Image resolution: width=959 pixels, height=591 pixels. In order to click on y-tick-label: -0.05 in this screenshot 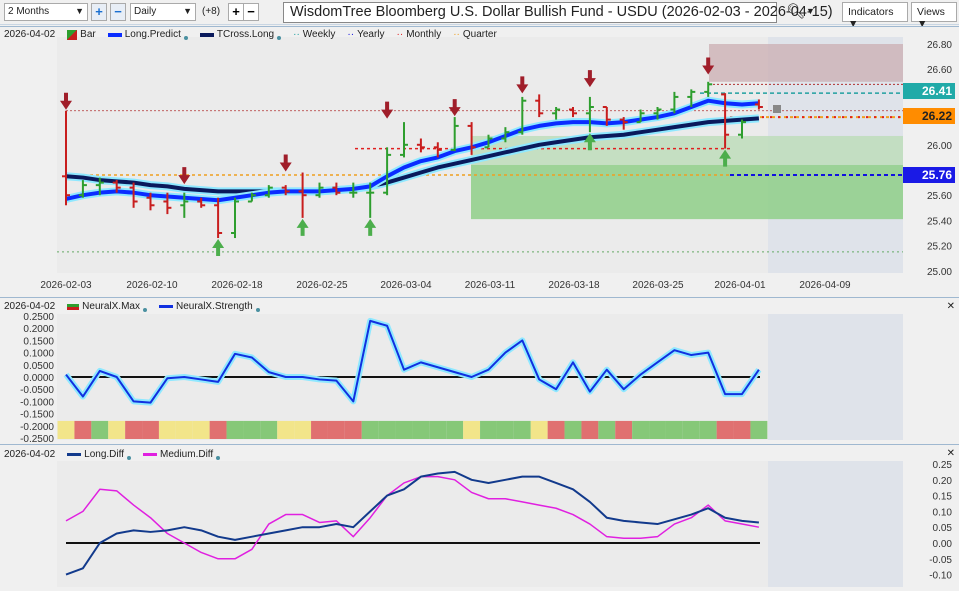, I will do `click(940, 560)`.